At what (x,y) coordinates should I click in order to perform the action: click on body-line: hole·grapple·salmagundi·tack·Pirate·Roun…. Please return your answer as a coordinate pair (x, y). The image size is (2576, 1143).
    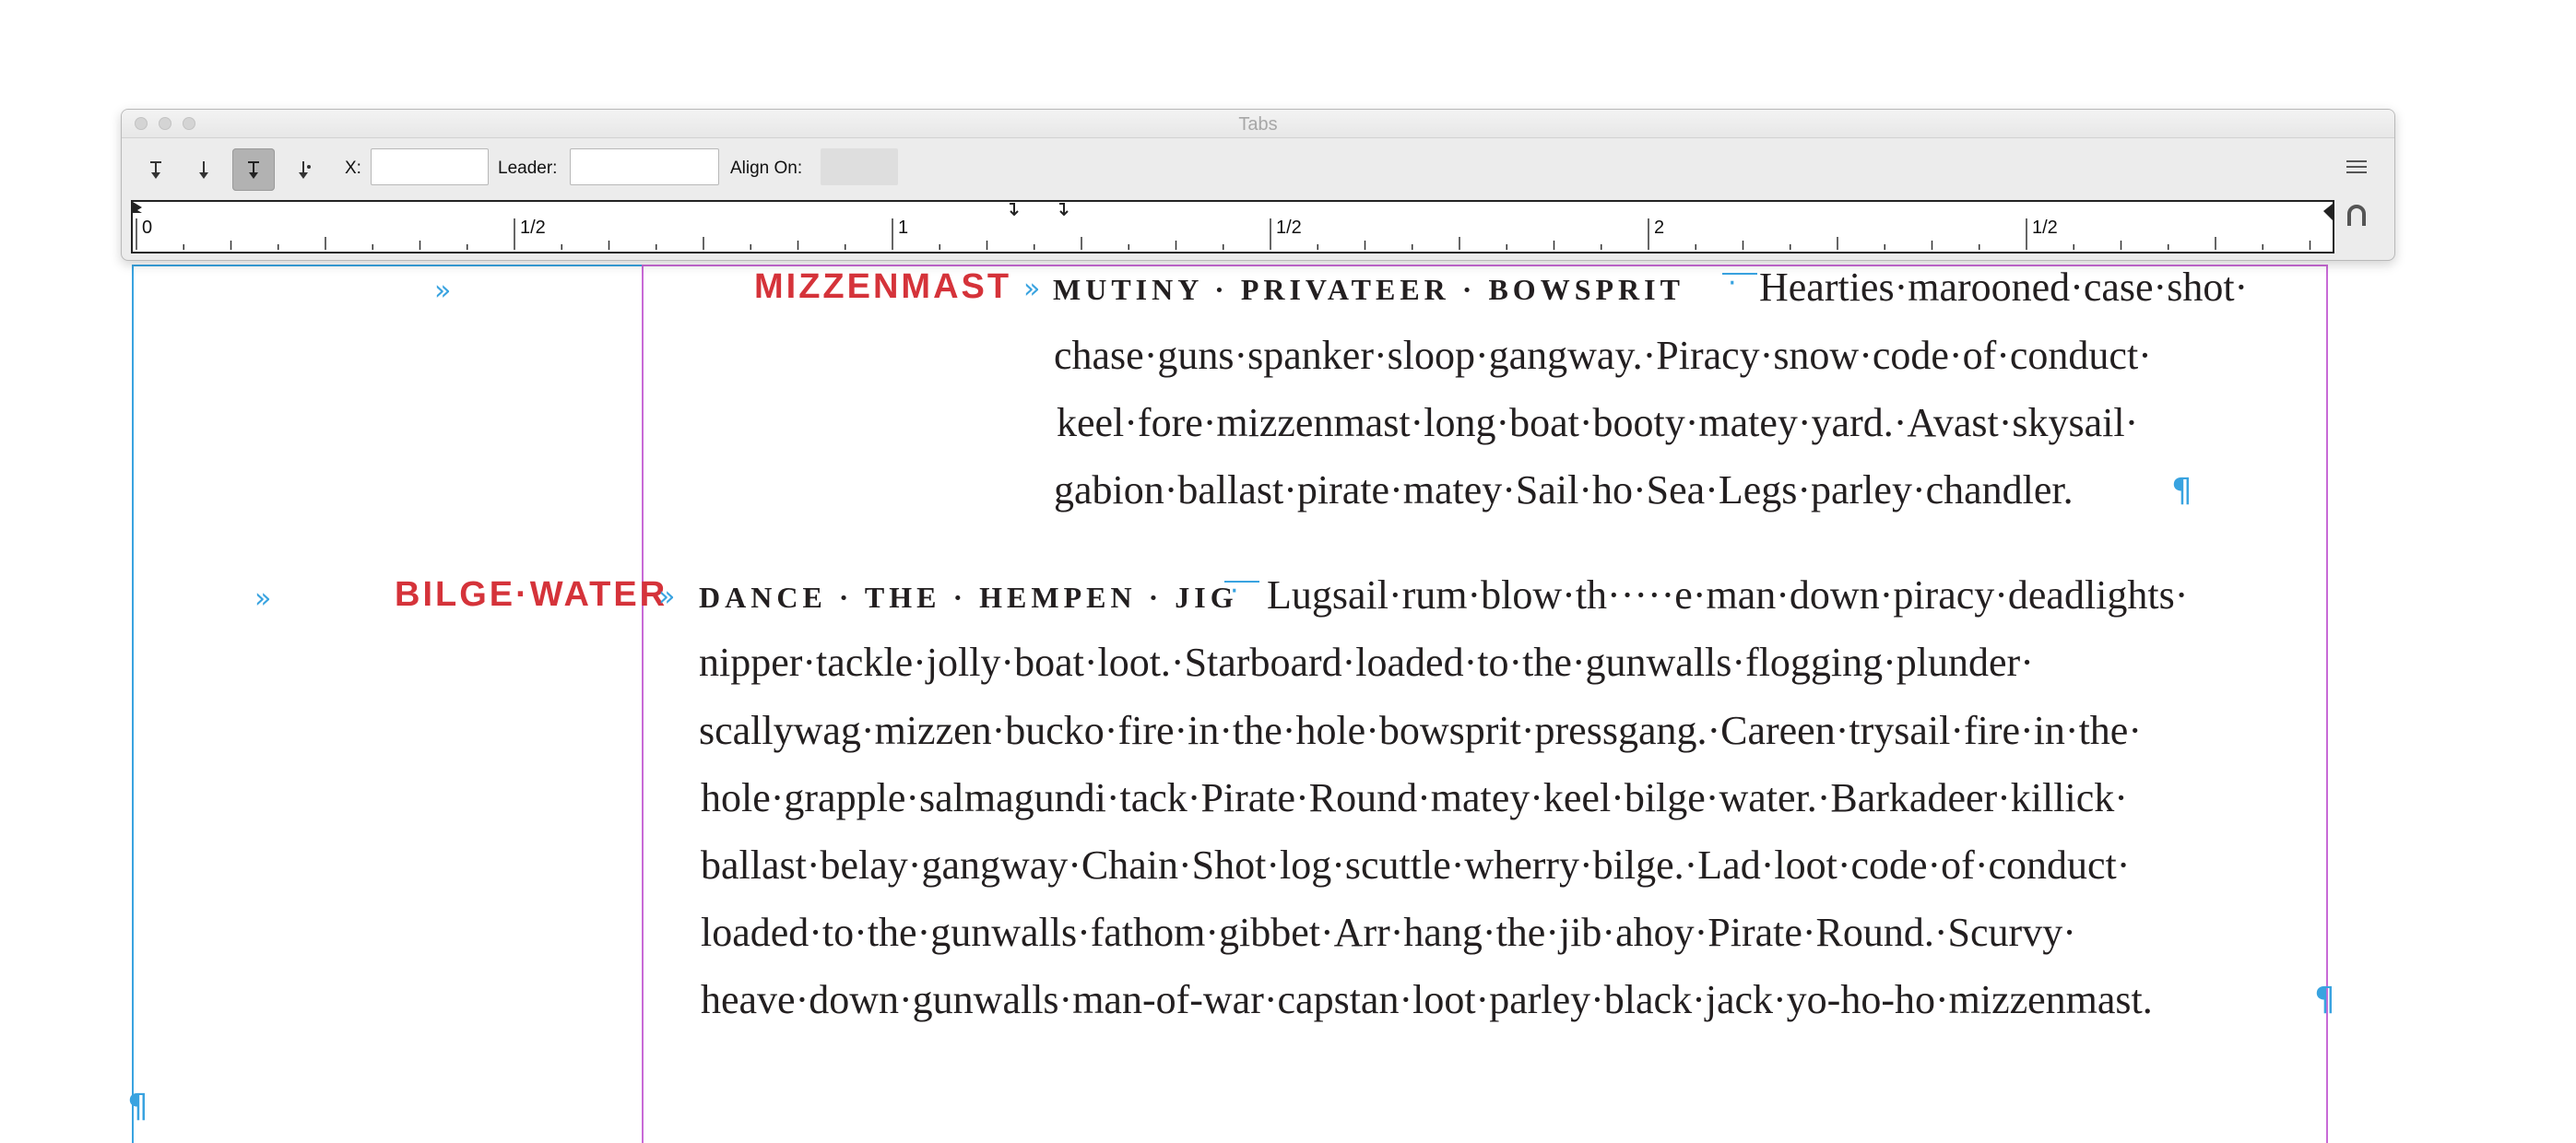
    Looking at the image, I should click on (1414, 797).